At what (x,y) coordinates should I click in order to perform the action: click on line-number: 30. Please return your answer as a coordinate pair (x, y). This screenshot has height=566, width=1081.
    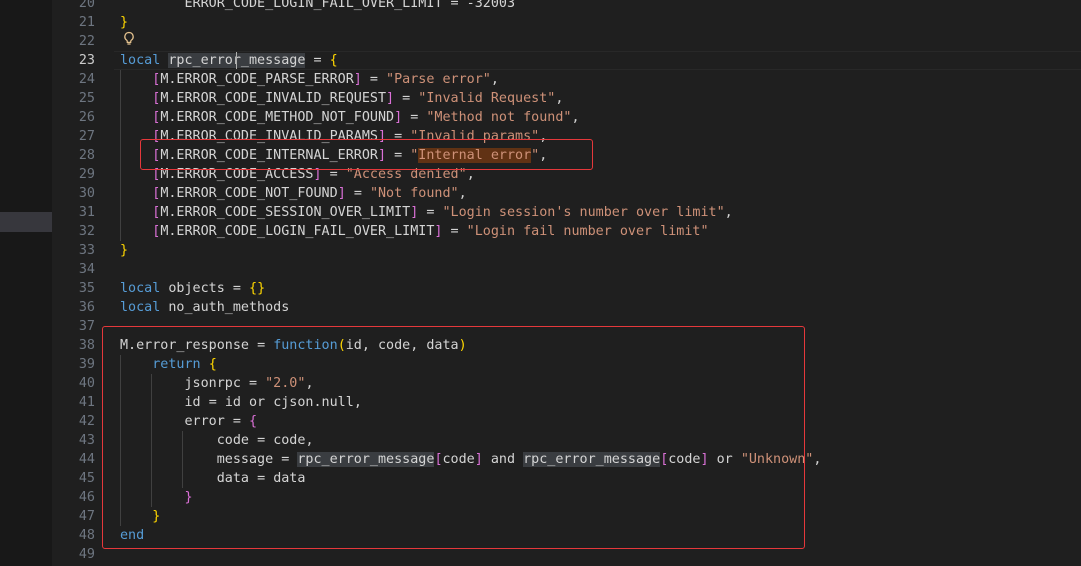
    Looking at the image, I should click on (86, 193).